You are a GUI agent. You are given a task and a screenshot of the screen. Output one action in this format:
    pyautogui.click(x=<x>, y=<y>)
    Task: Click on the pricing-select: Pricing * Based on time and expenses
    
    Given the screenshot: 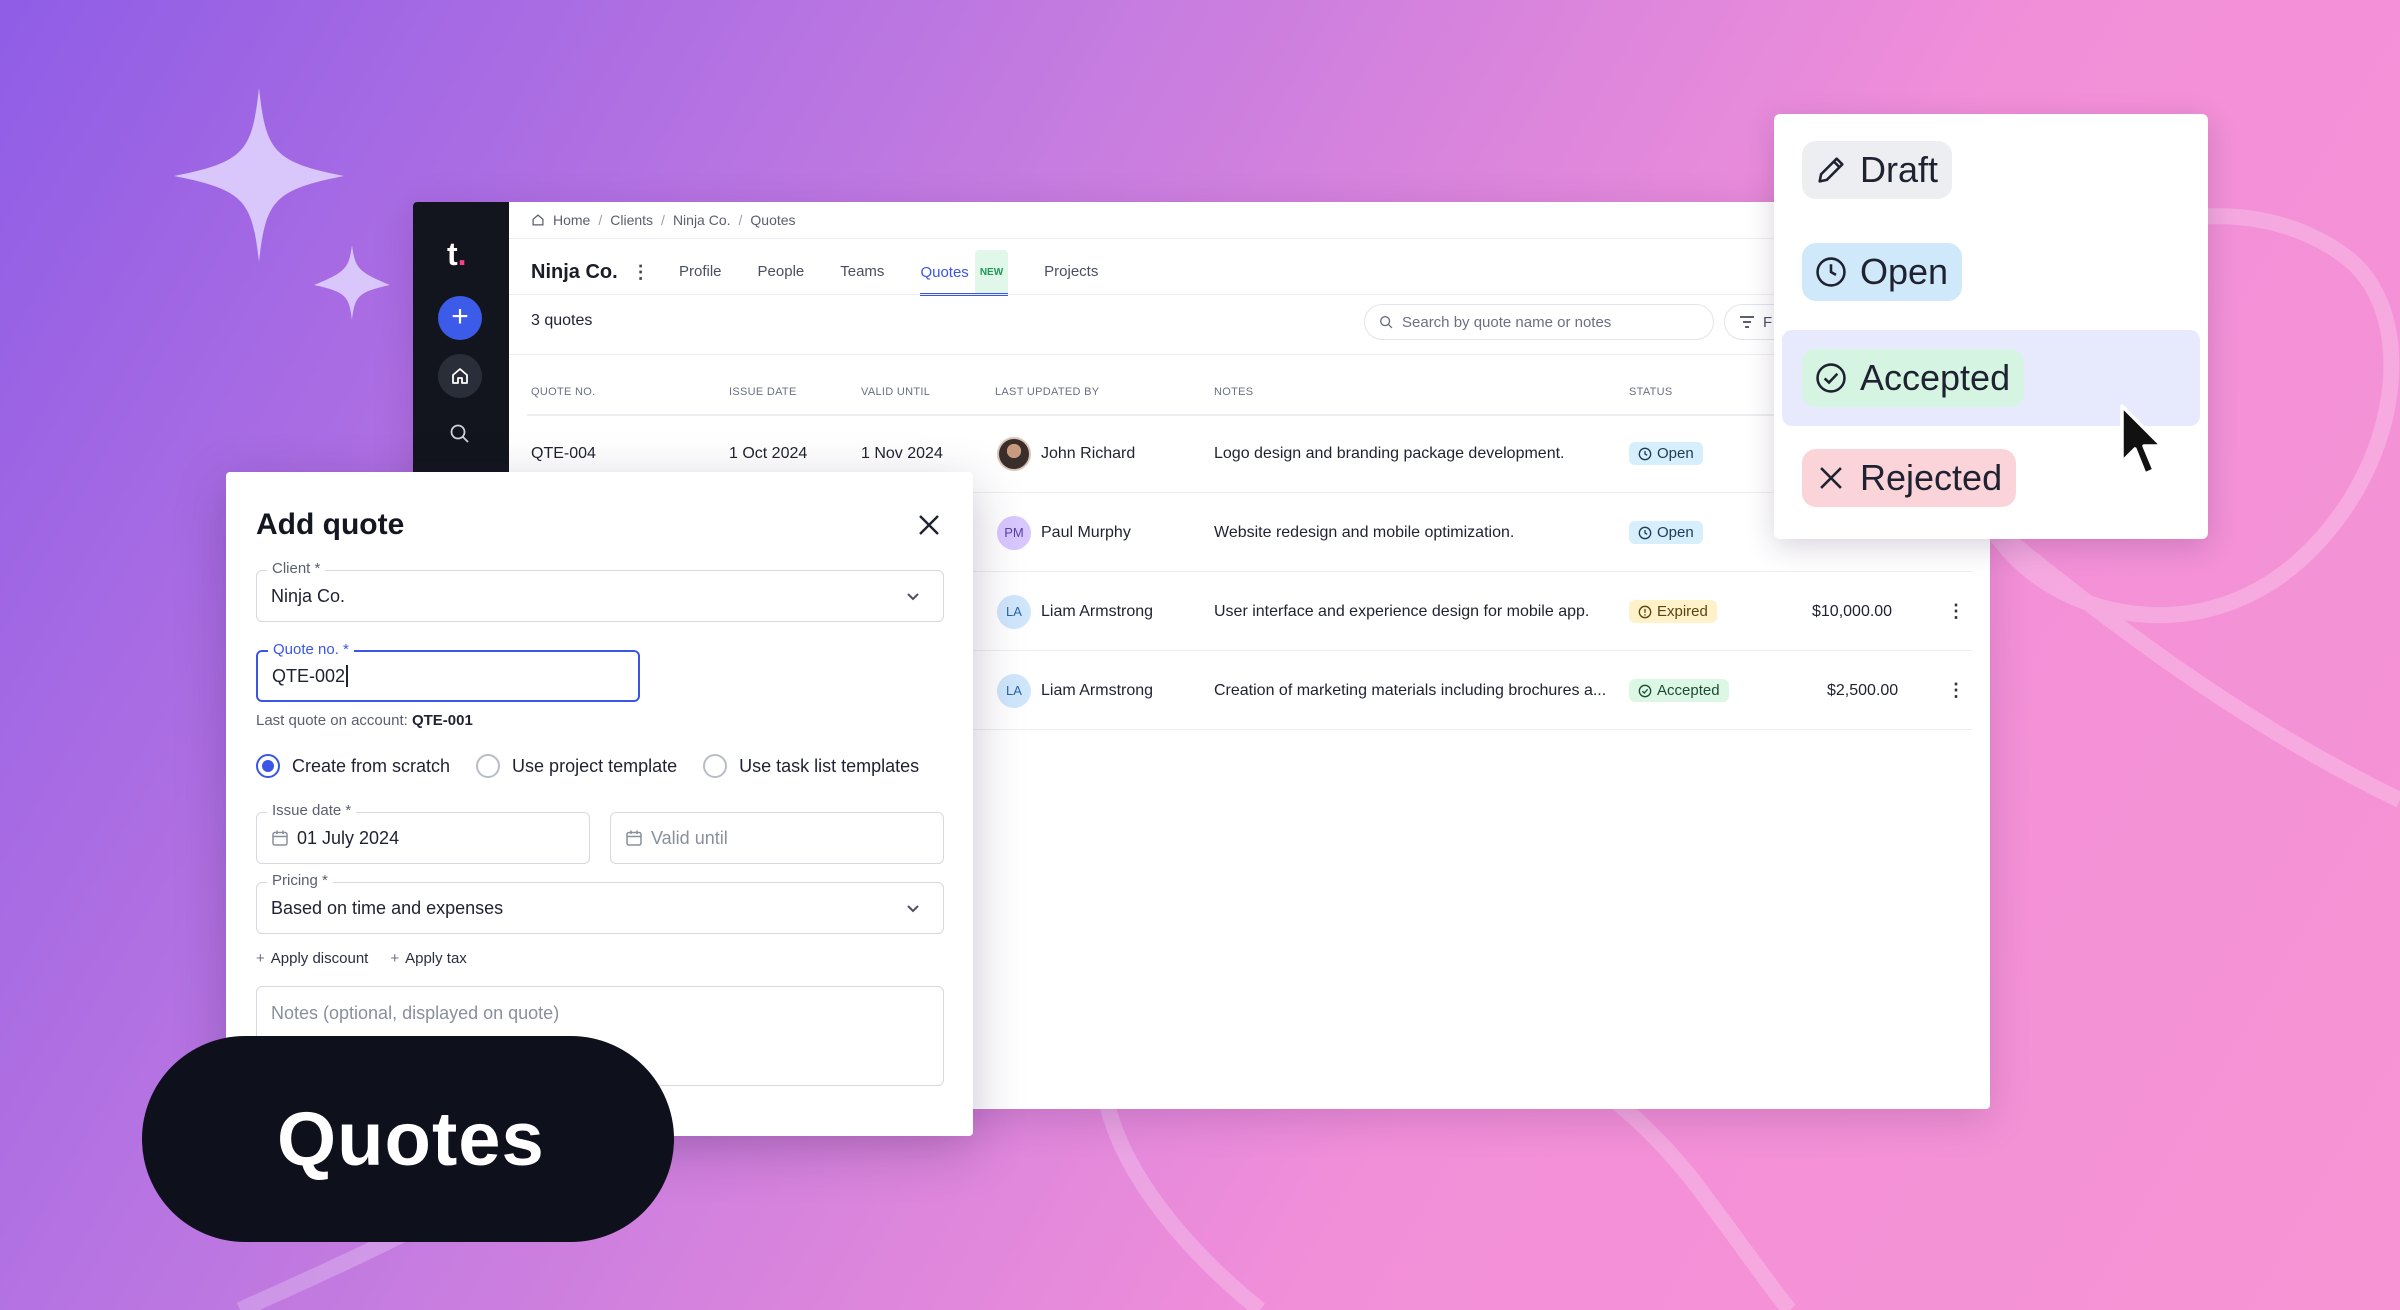 What is the action you would take?
    pyautogui.click(x=600, y=903)
    